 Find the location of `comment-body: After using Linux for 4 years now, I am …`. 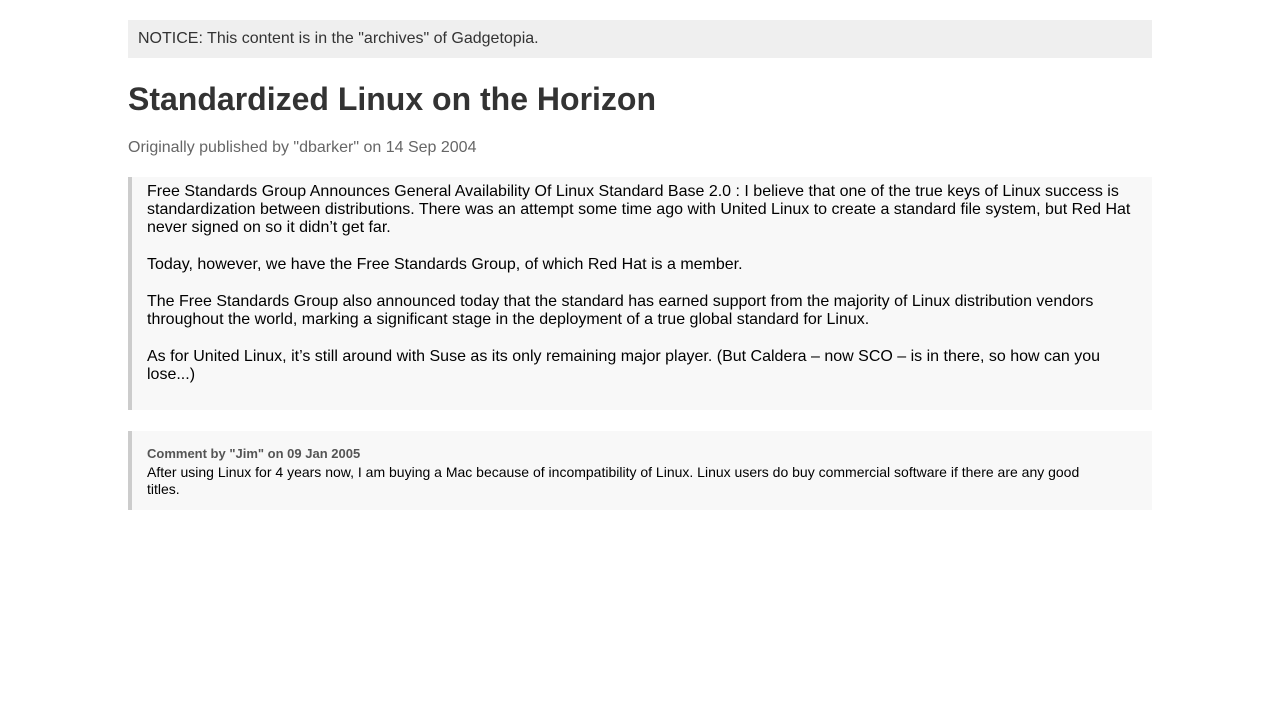

comment-body: After using Linux for 4 years now, I am … is located at coordinates (613, 480).